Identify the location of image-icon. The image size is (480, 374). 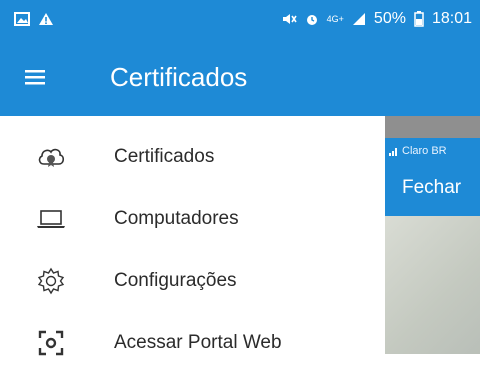
(22, 19).